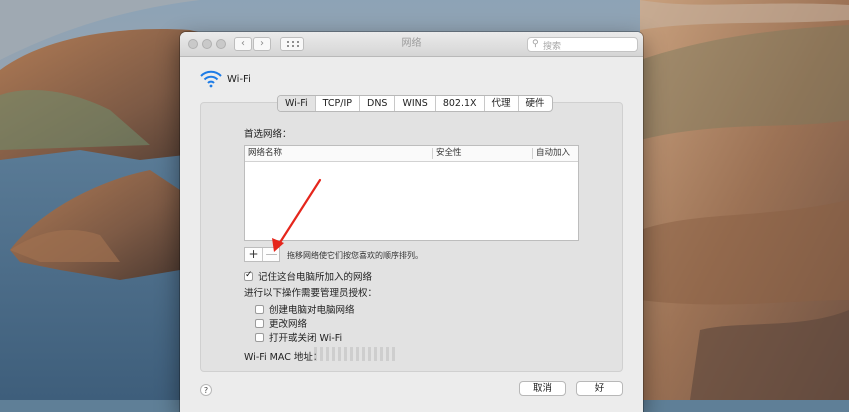  I want to click on admin-option-create-network: 创建电脑对电脑网络, so click(305, 309).